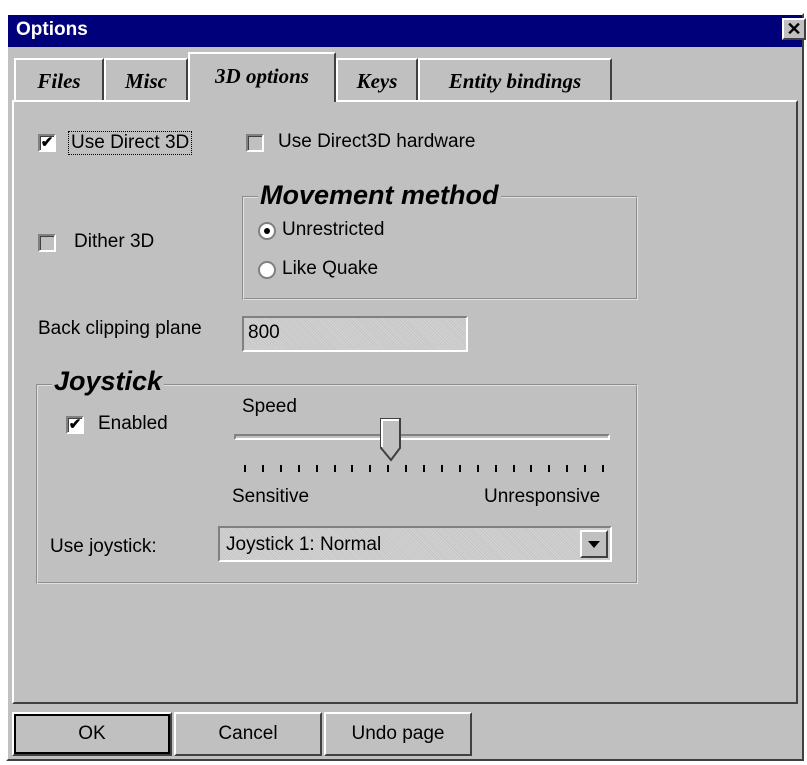 The width and height of the screenshot is (807, 765). I want to click on use-direct3d-label: Use Direct 3D, so click(130, 143).